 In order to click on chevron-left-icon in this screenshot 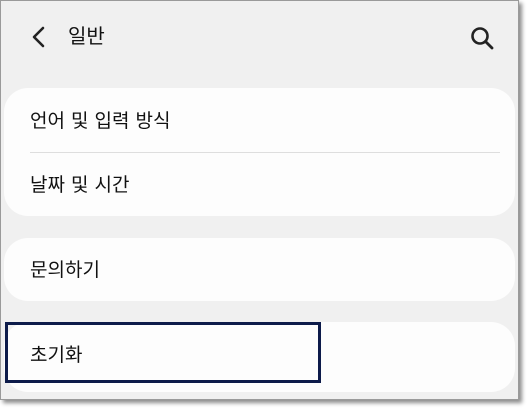, I will do `click(38, 37)`.